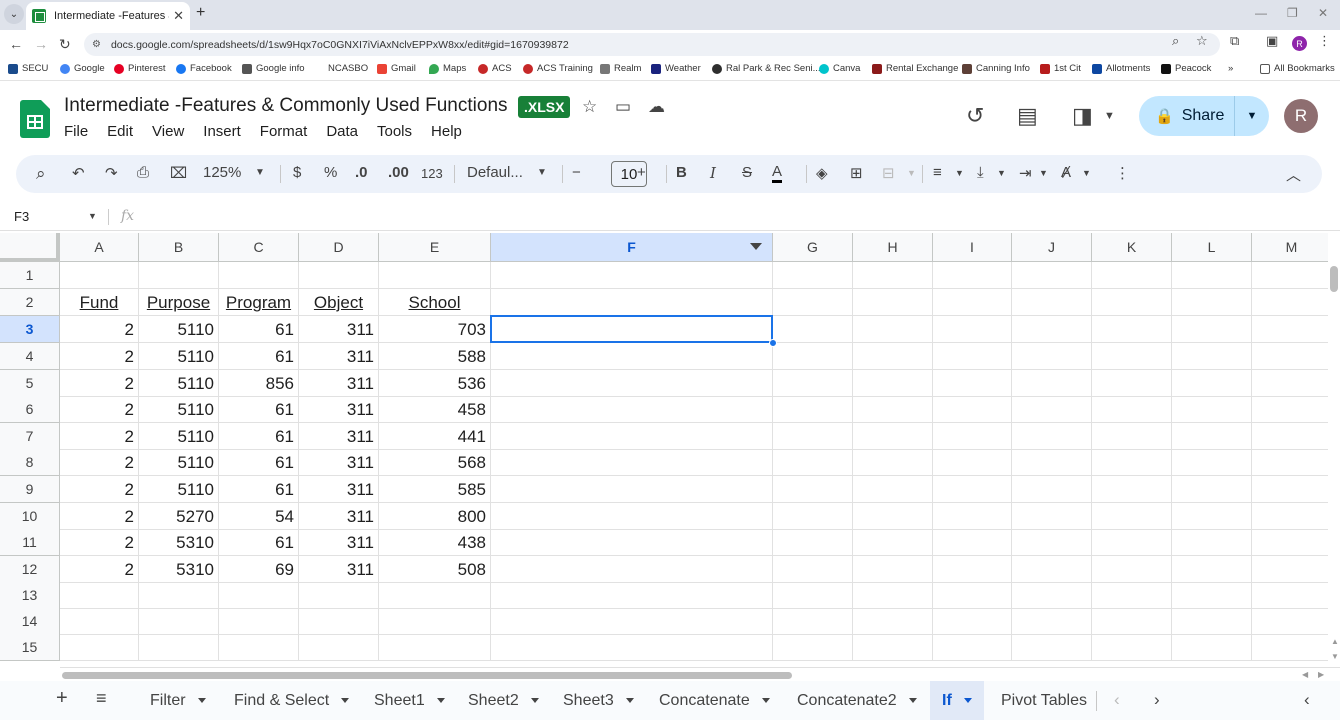  I want to click on cell-f1, so click(632, 275).